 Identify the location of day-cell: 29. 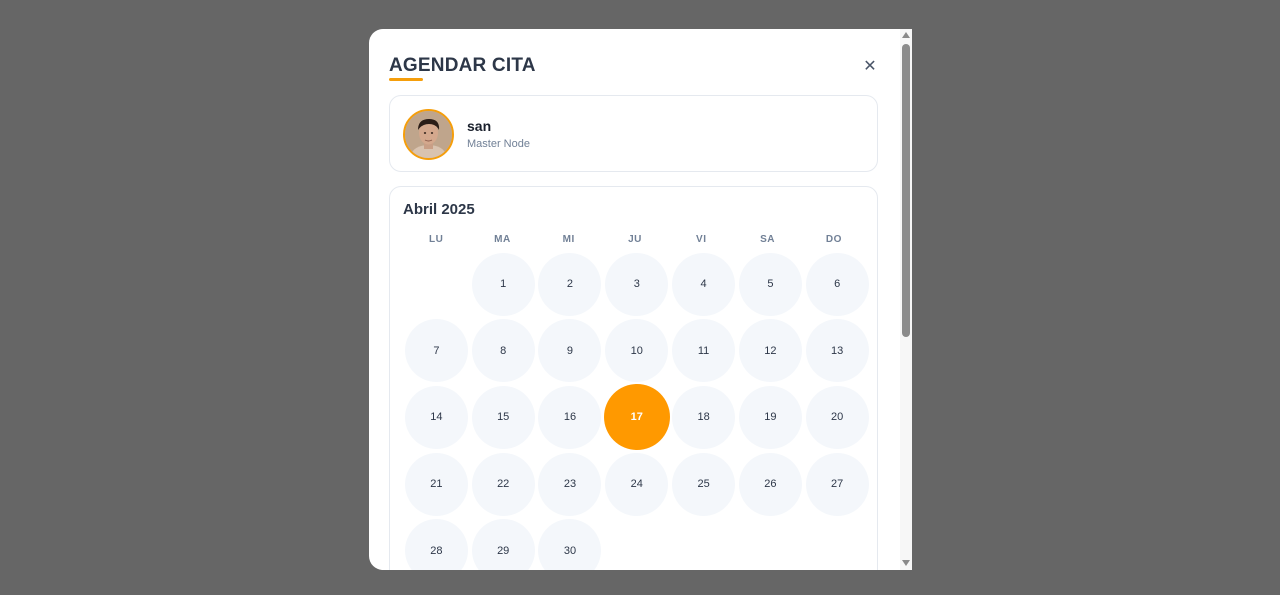
(503, 543).